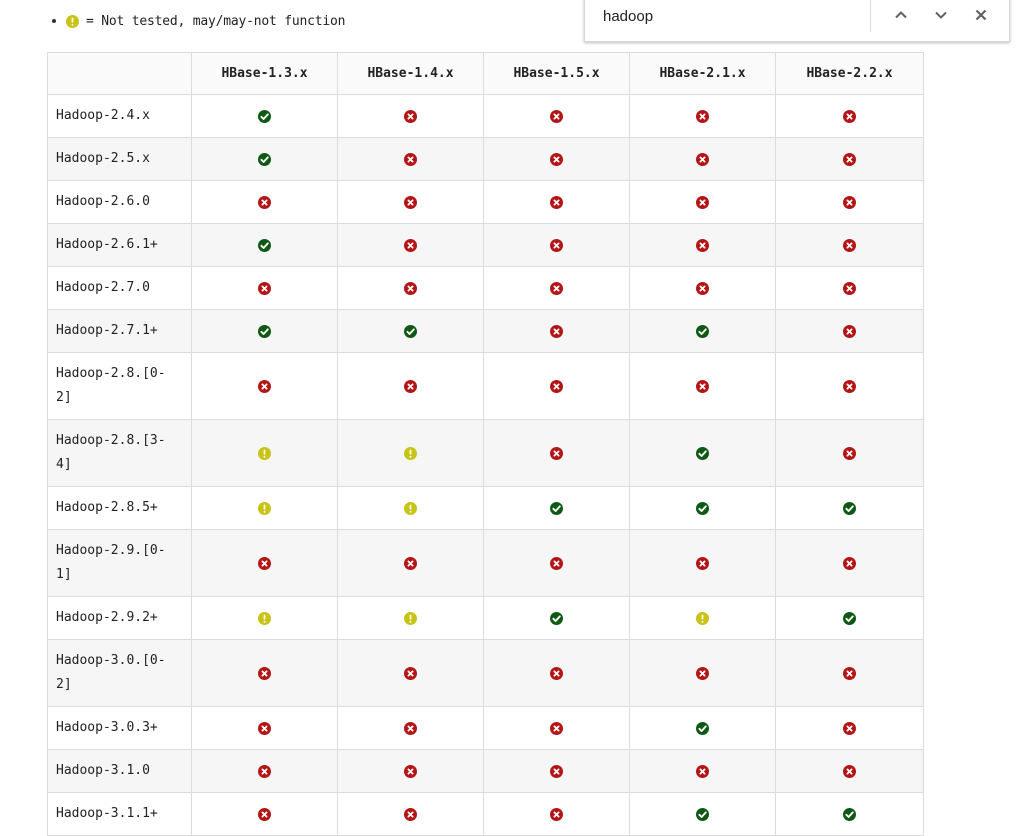 This screenshot has width=1017, height=836. I want to click on row-label: Hadoop-2.9.[0-1], so click(119, 563).